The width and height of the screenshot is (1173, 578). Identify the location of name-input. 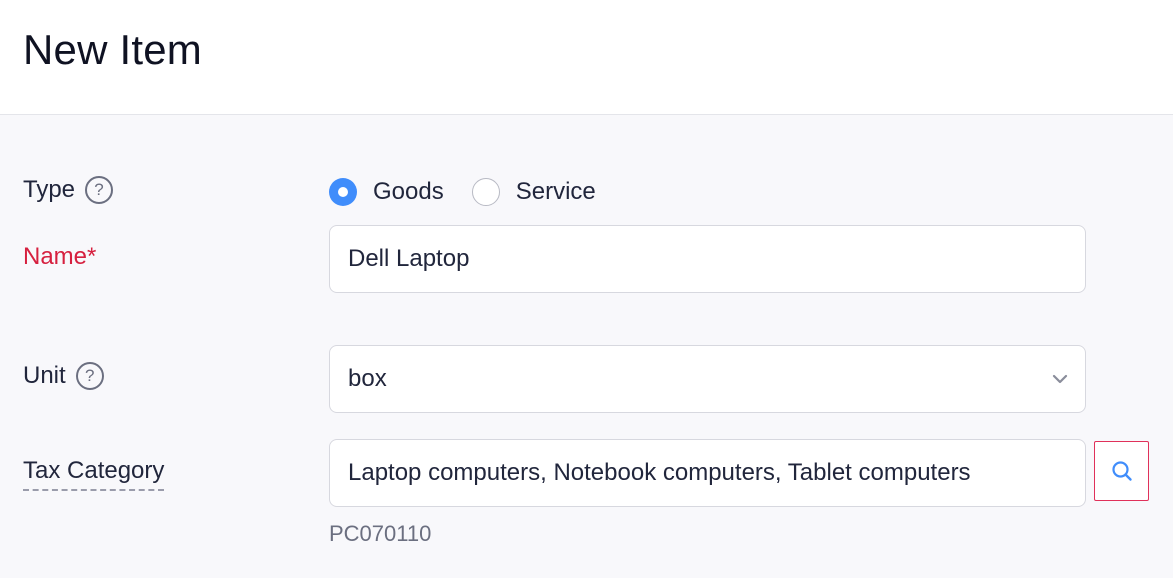
(707, 259).